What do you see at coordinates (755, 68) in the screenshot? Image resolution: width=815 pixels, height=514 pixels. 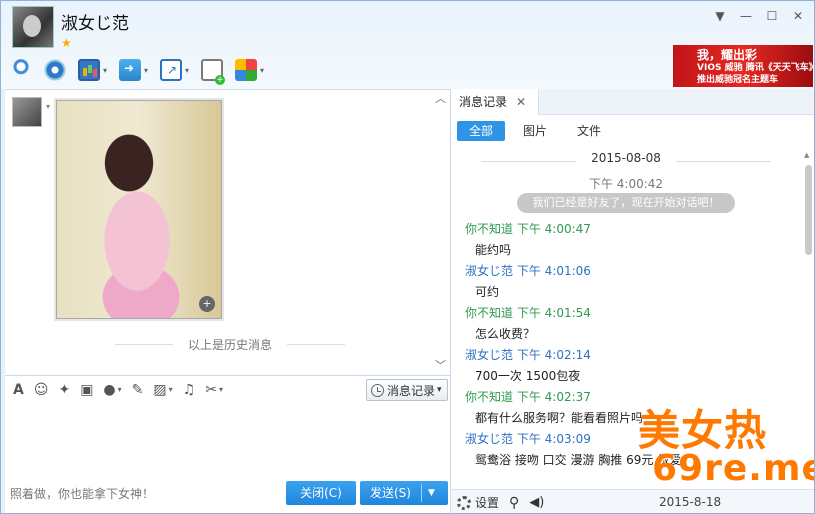 I see `ad-line: VIOS 威驰 腾讯《天天飞车》` at bounding box center [755, 68].